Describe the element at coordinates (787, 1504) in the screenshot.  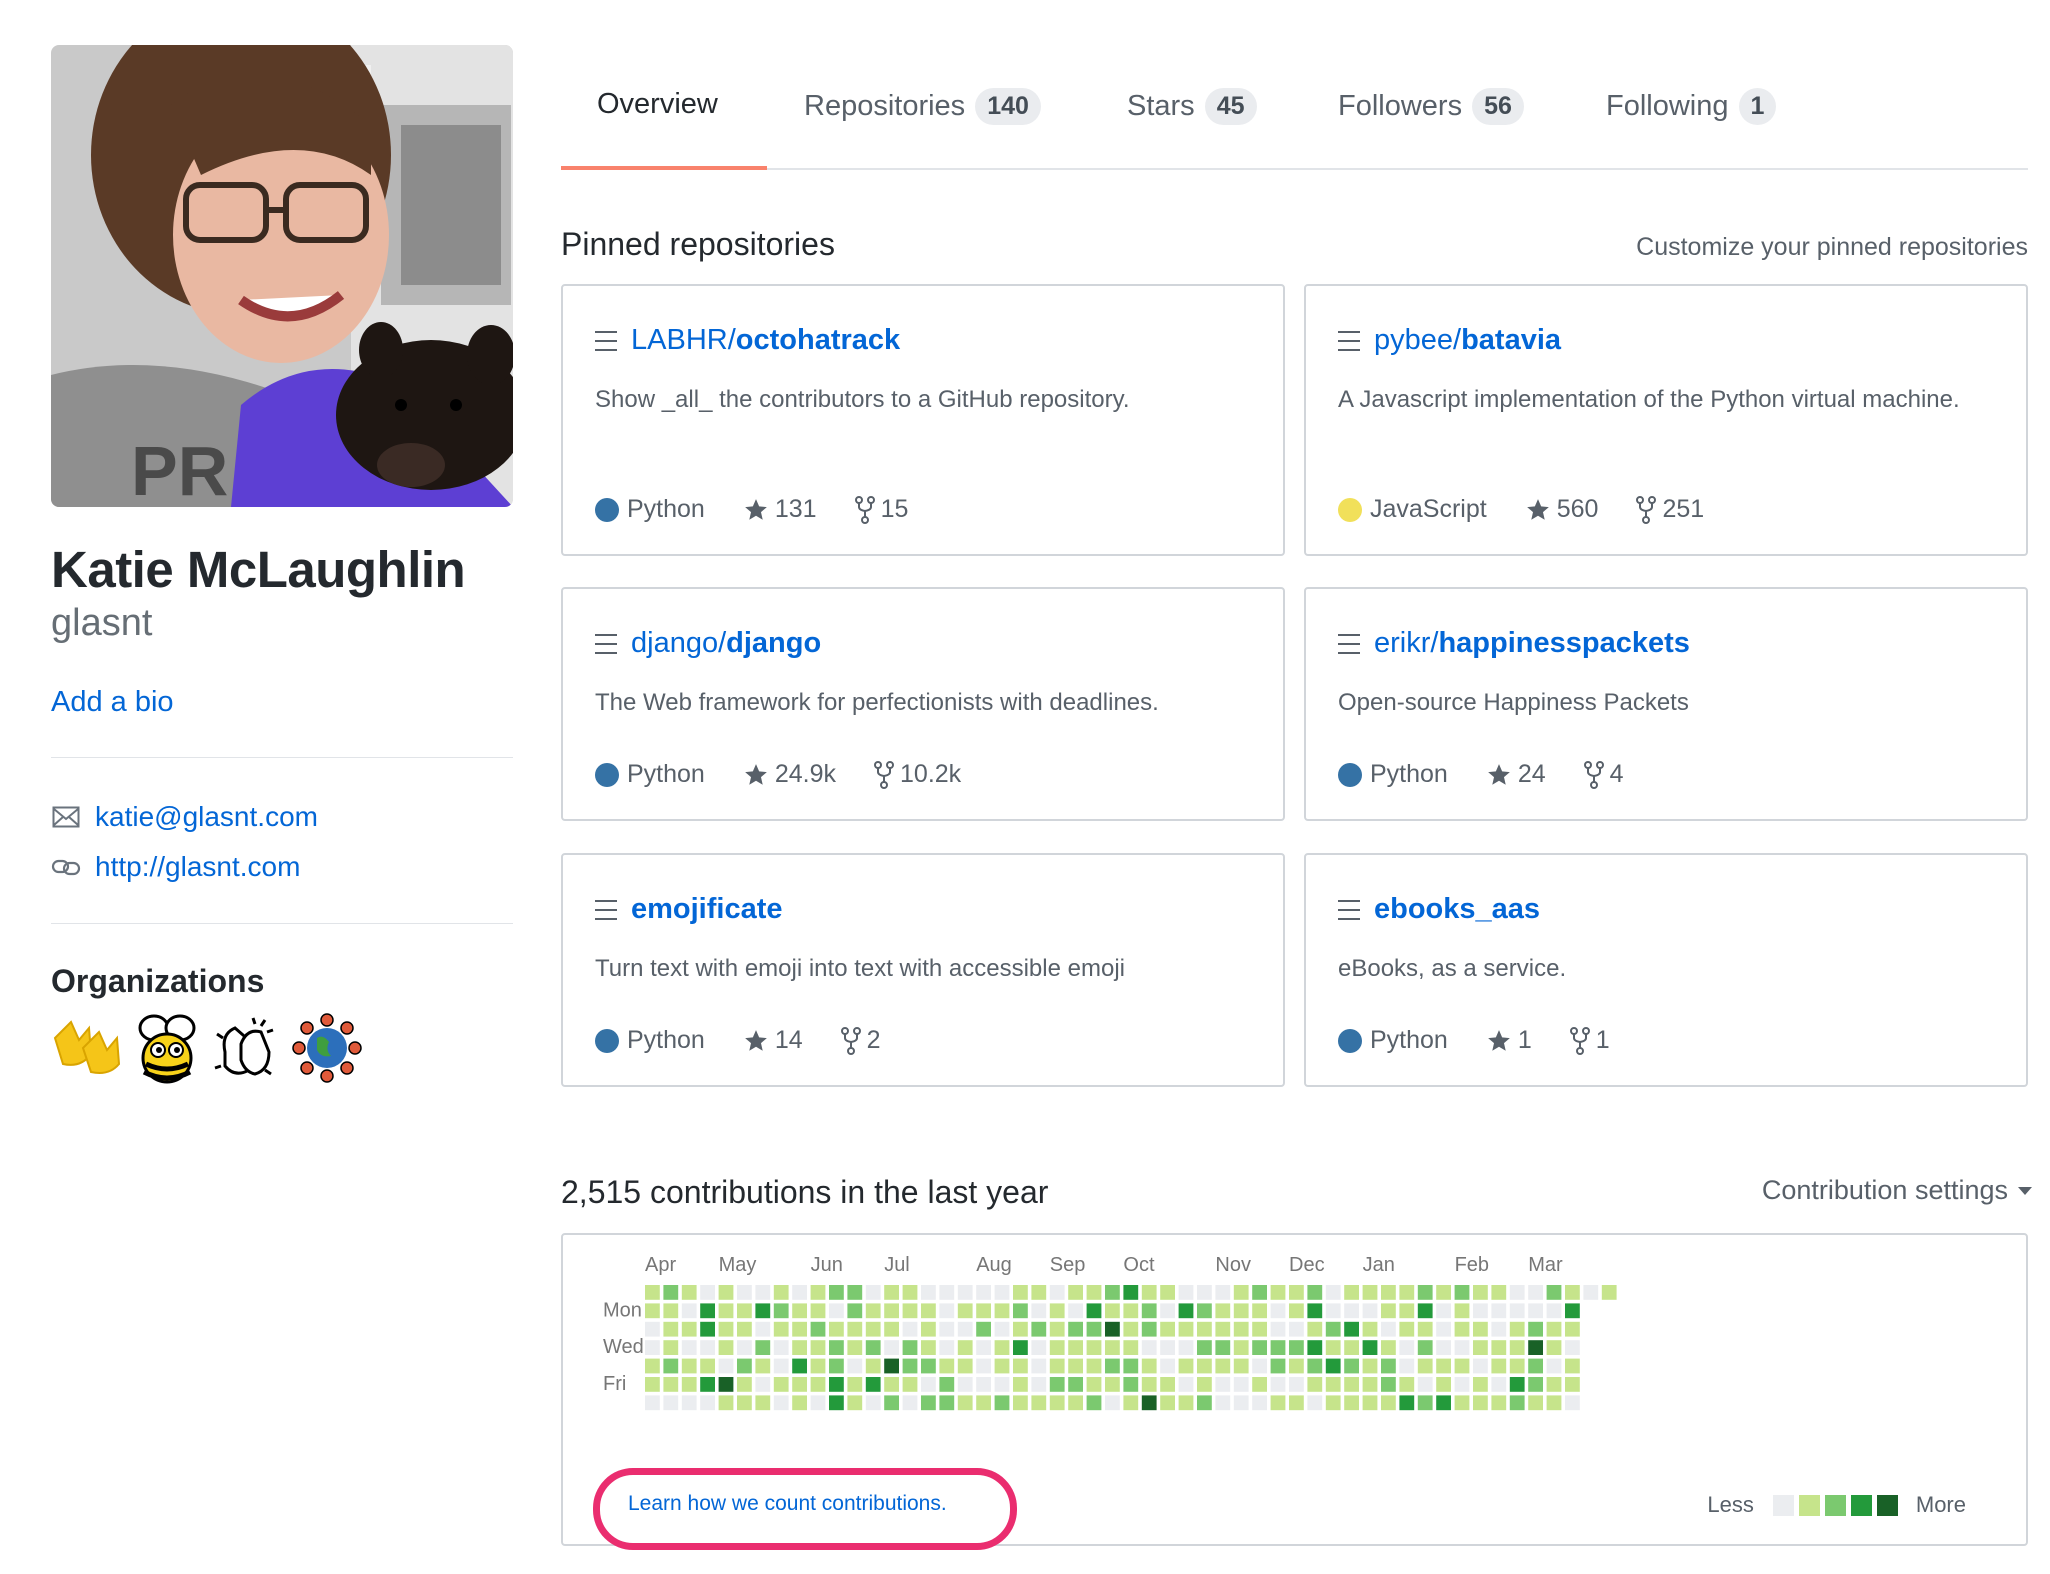
I see `learn-contributions-link: Learn how we count contributions.` at that location.